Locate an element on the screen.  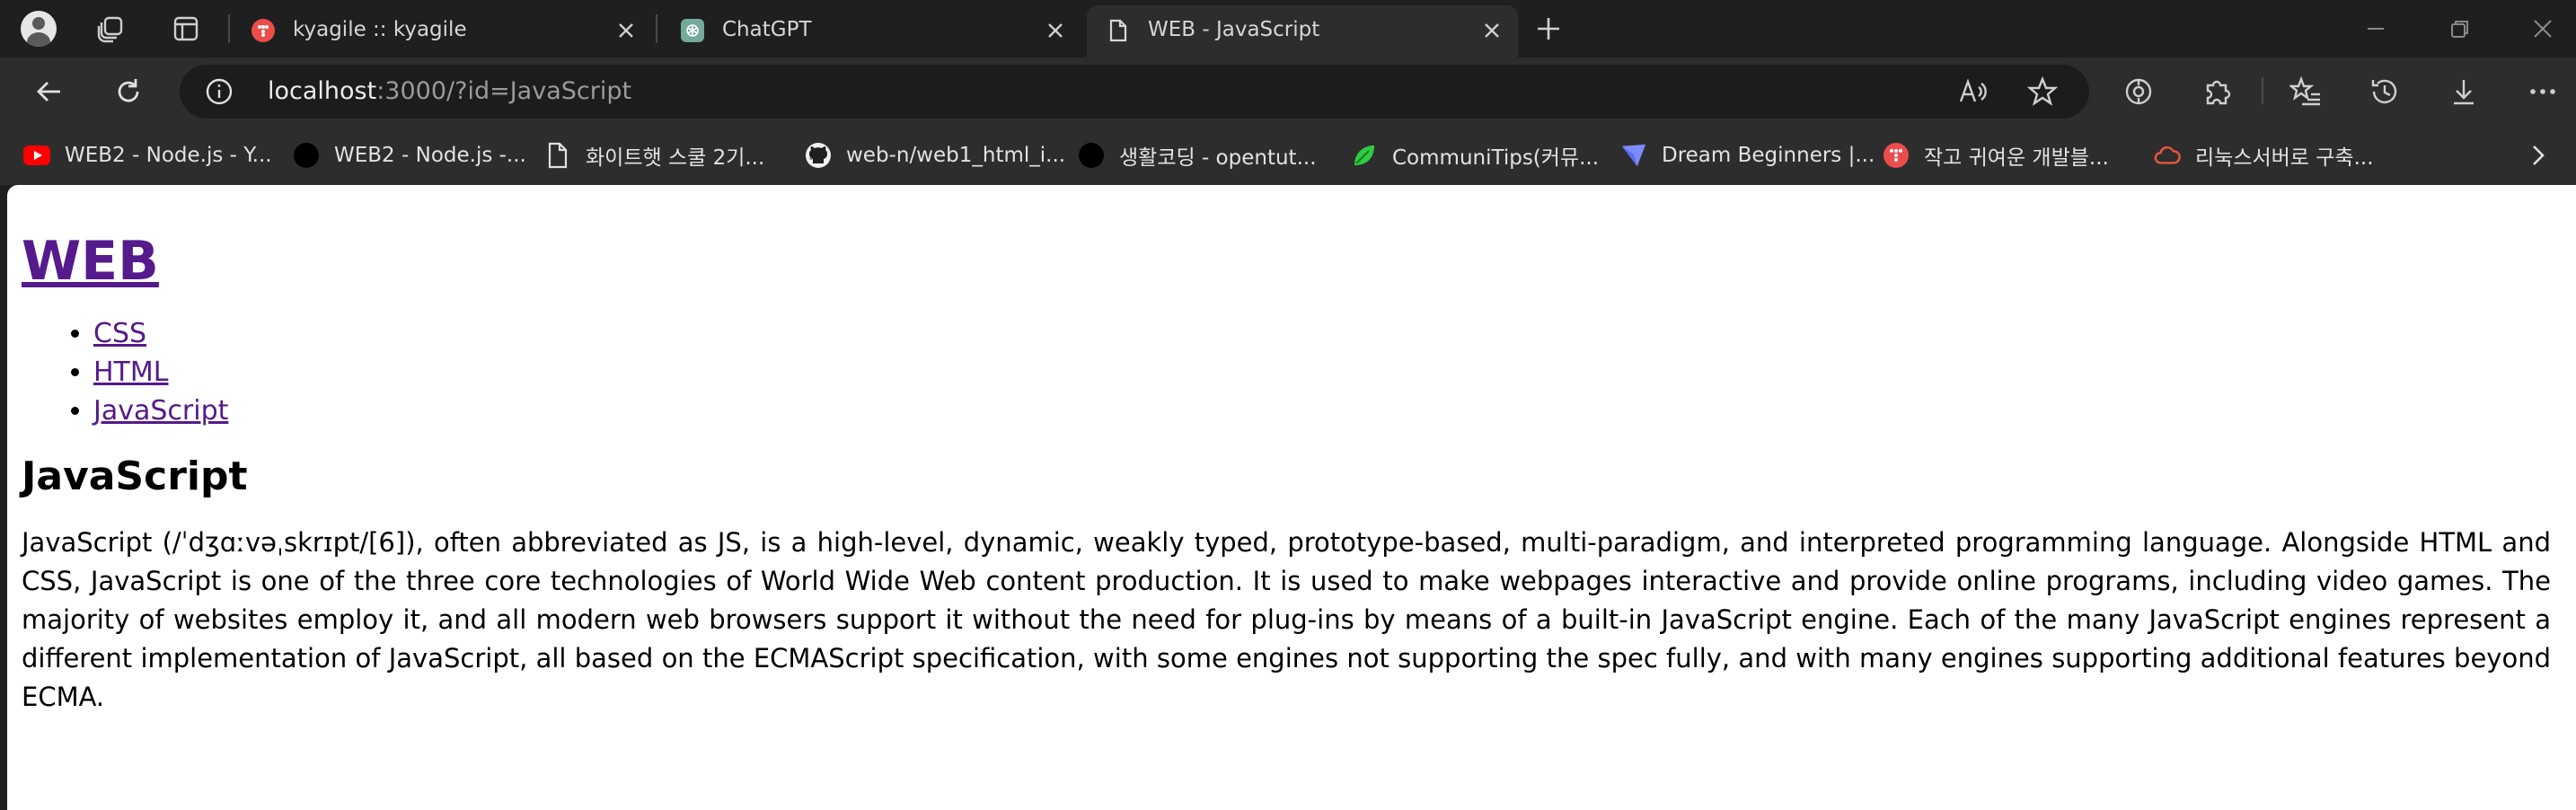
nav-link-css: CSS is located at coordinates (119, 333).